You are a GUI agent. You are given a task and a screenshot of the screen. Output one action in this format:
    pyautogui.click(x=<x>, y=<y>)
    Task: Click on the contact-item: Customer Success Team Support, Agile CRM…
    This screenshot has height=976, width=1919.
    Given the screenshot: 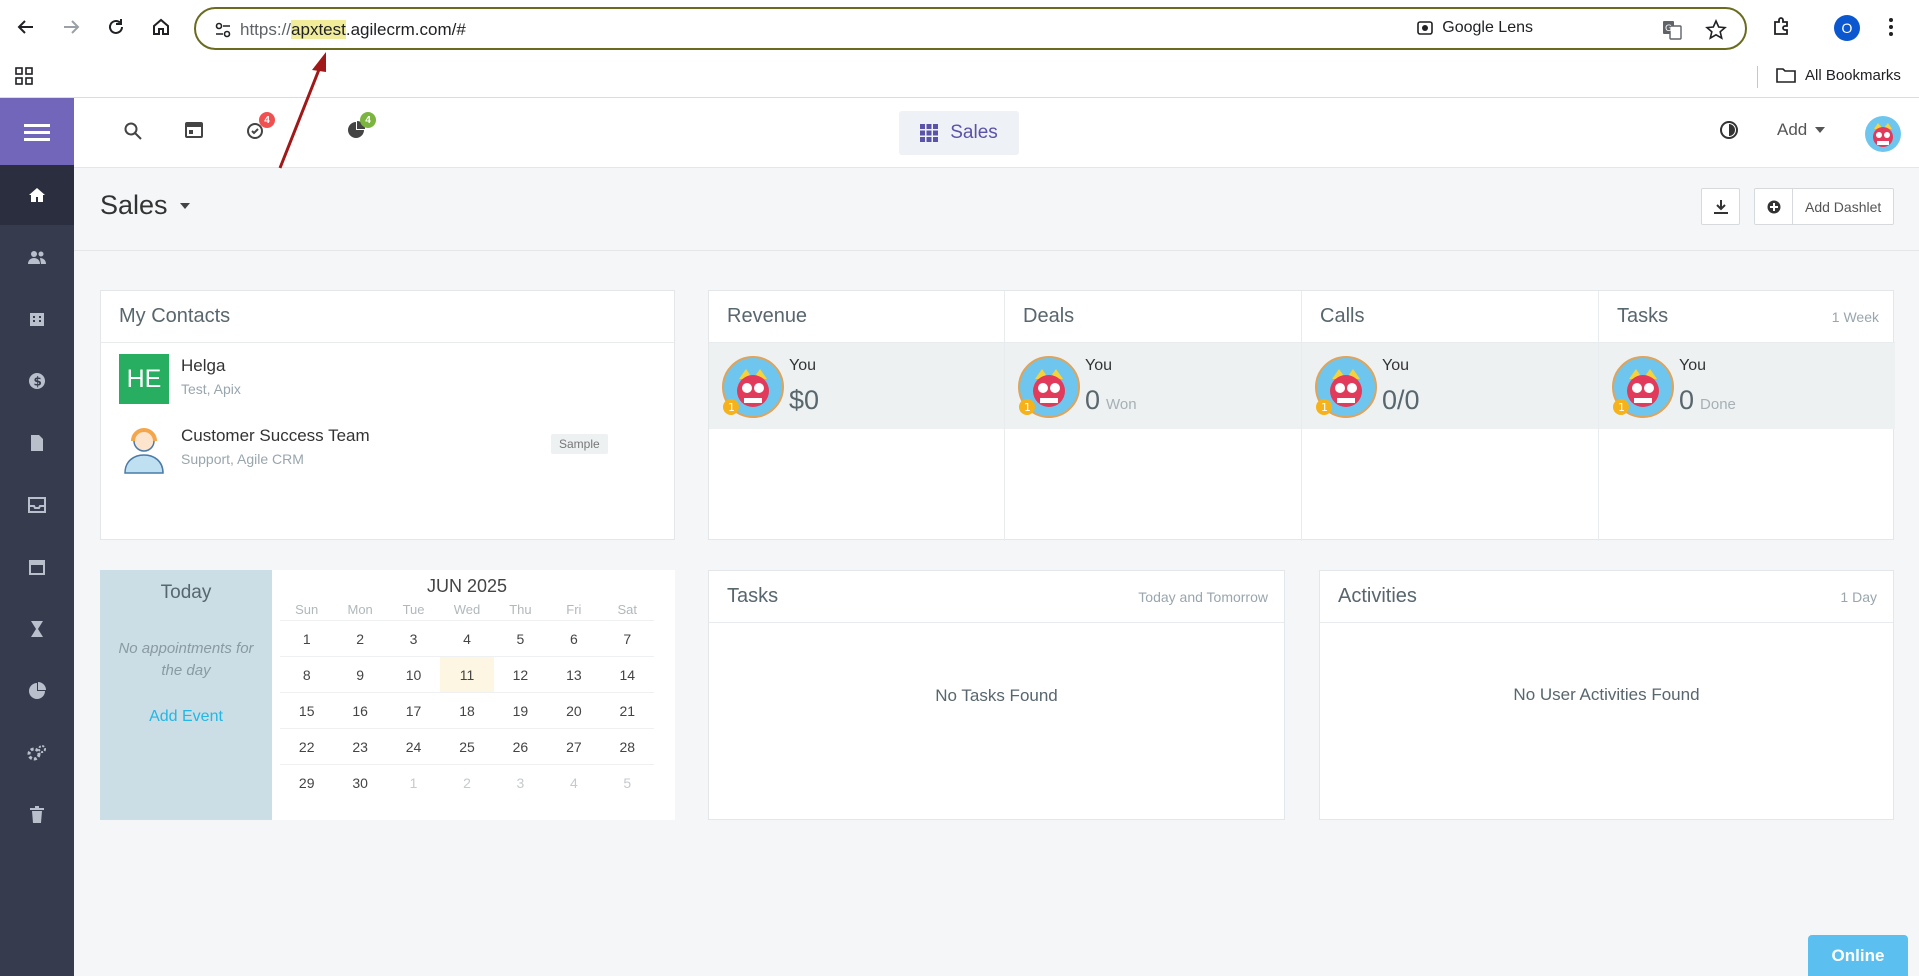 What is the action you would take?
    pyautogui.click(x=384, y=450)
    